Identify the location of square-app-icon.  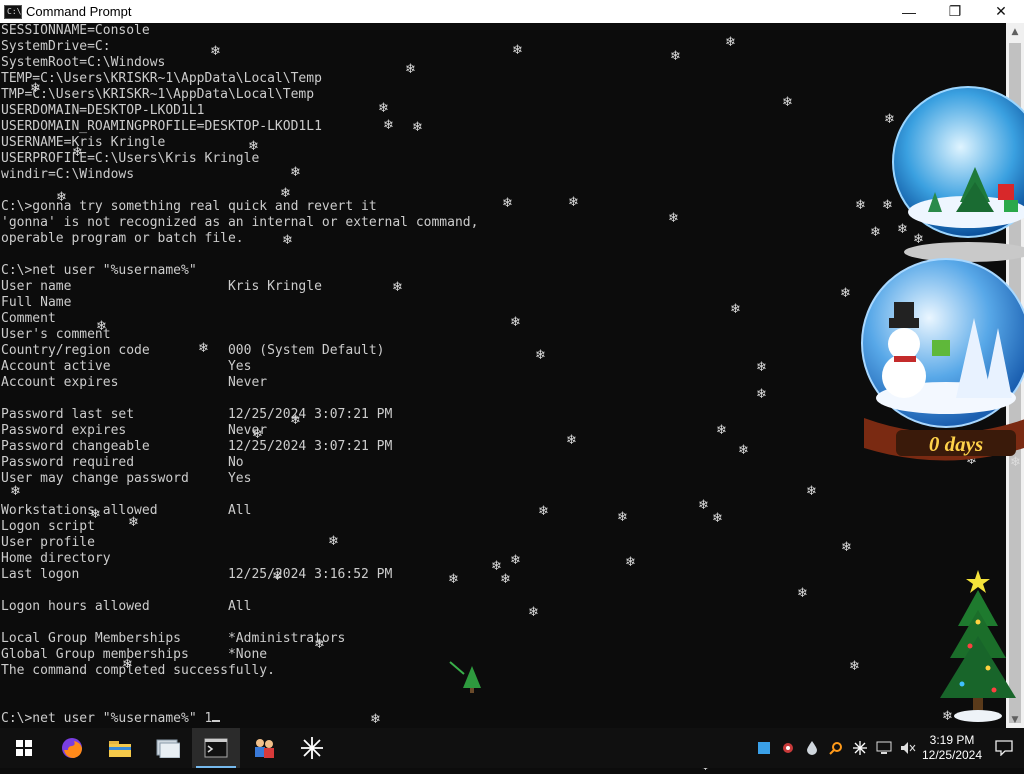
(764, 748).